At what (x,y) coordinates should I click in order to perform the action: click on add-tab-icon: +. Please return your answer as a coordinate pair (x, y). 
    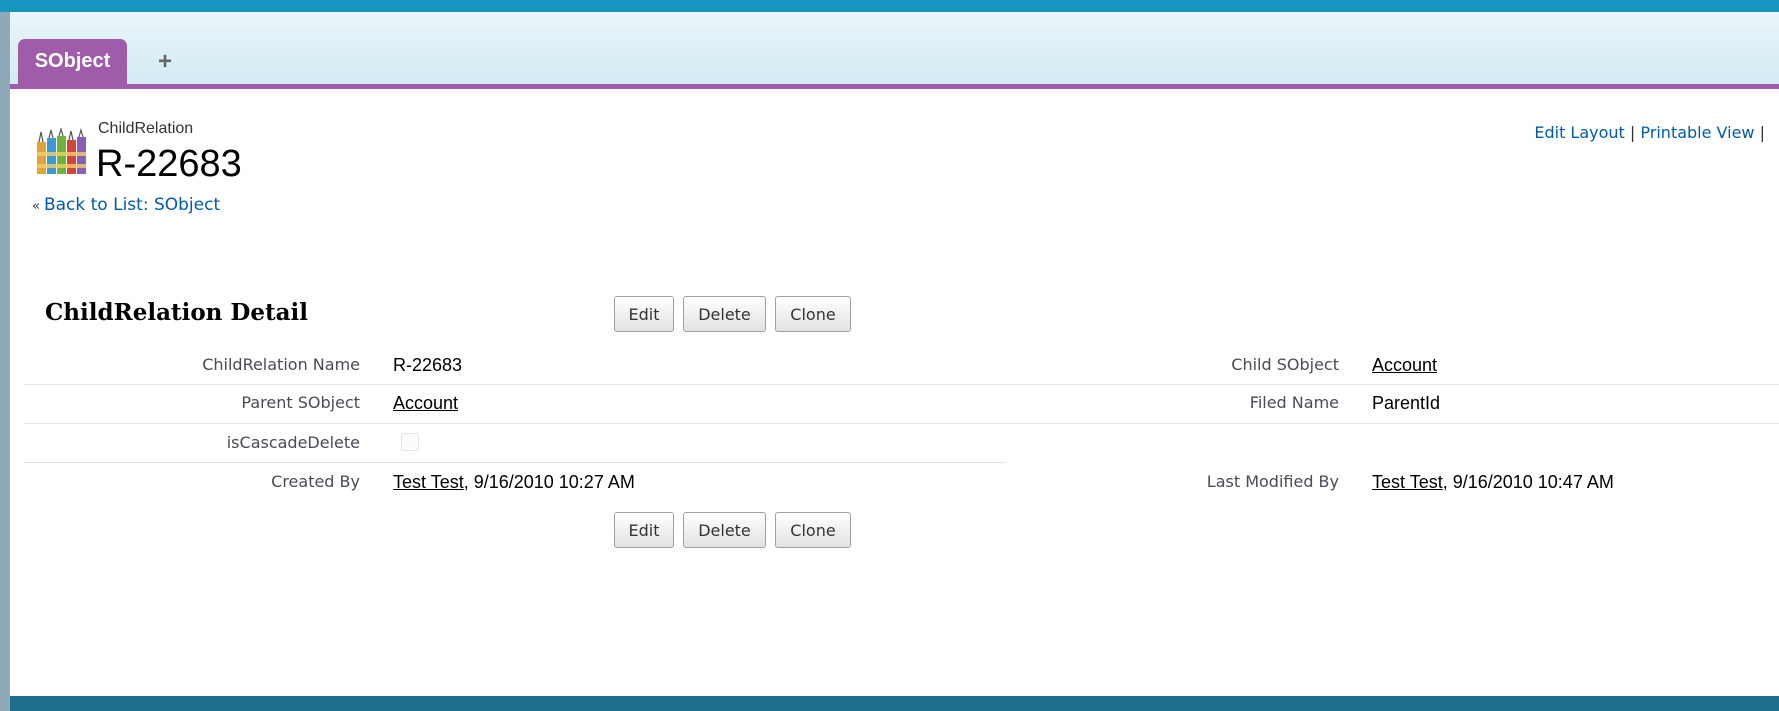
    Looking at the image, I should click on (165, 62).